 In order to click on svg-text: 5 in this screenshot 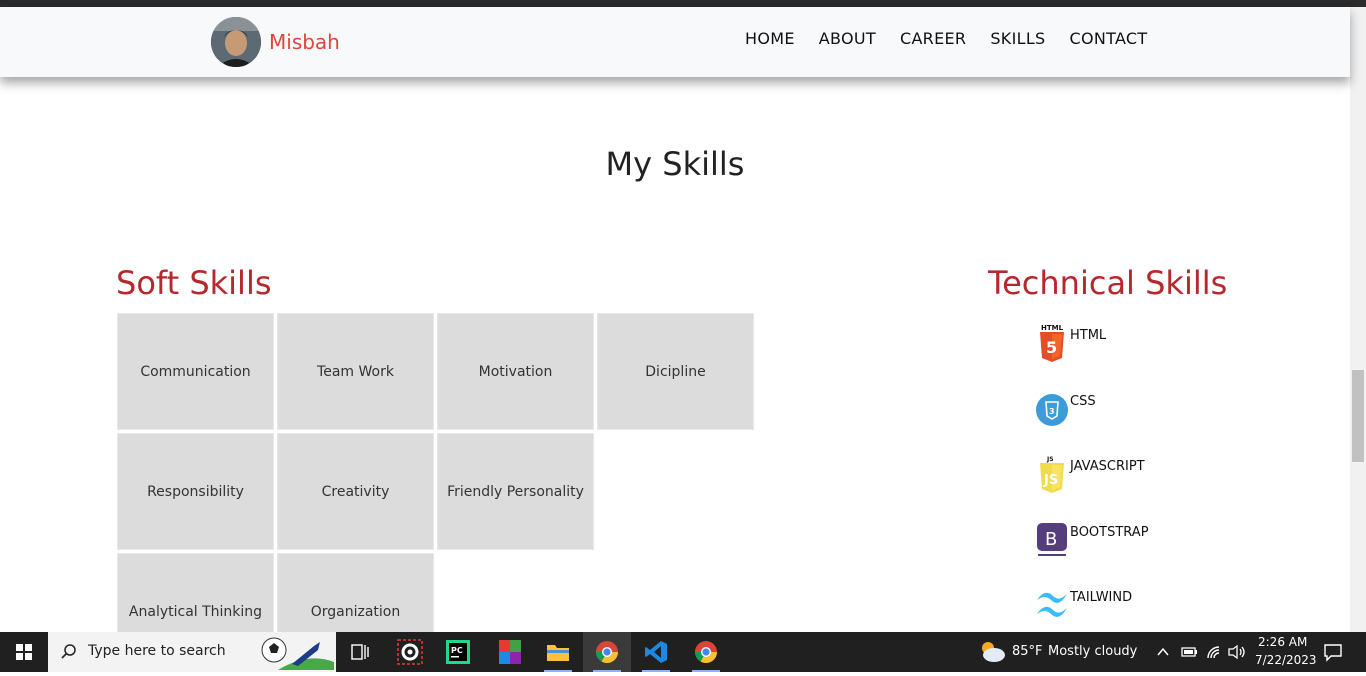, I will do `click(1051, 347)`.